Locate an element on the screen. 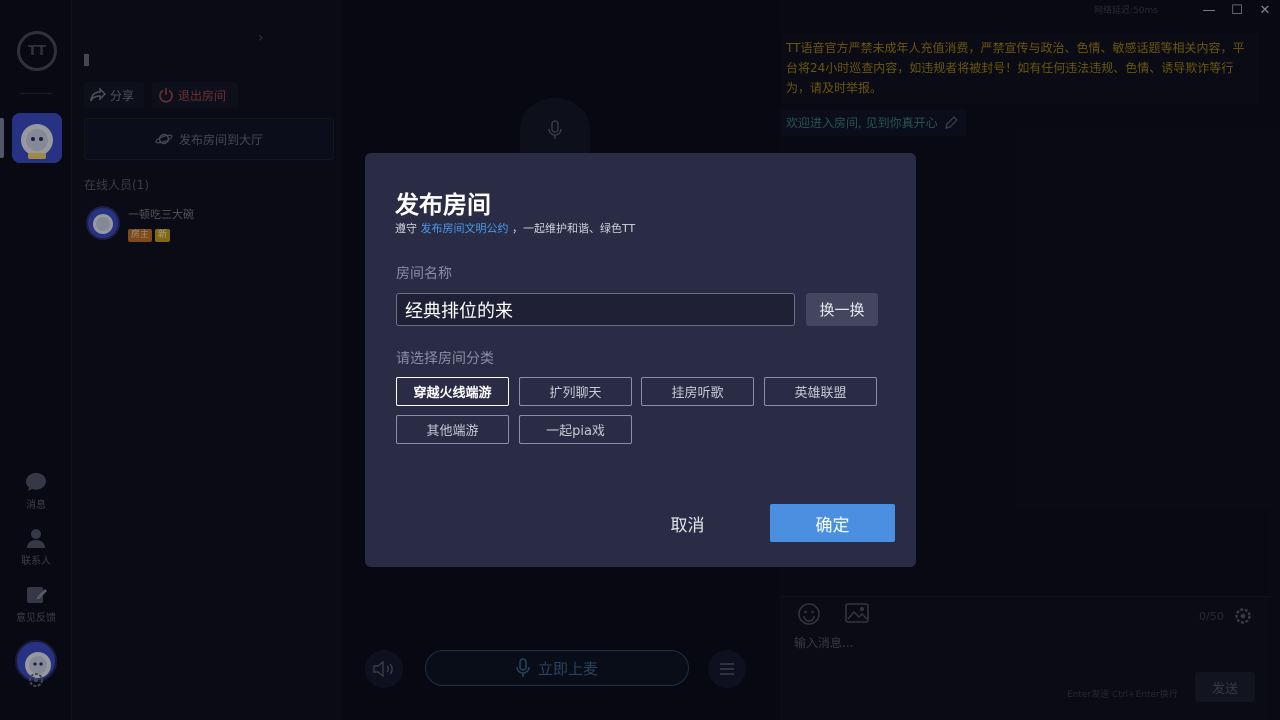 Image resolution: width=1280 pixels, height=720 pixels. subtitle-prefix: 遵守 is located at coordinates (406, 228).